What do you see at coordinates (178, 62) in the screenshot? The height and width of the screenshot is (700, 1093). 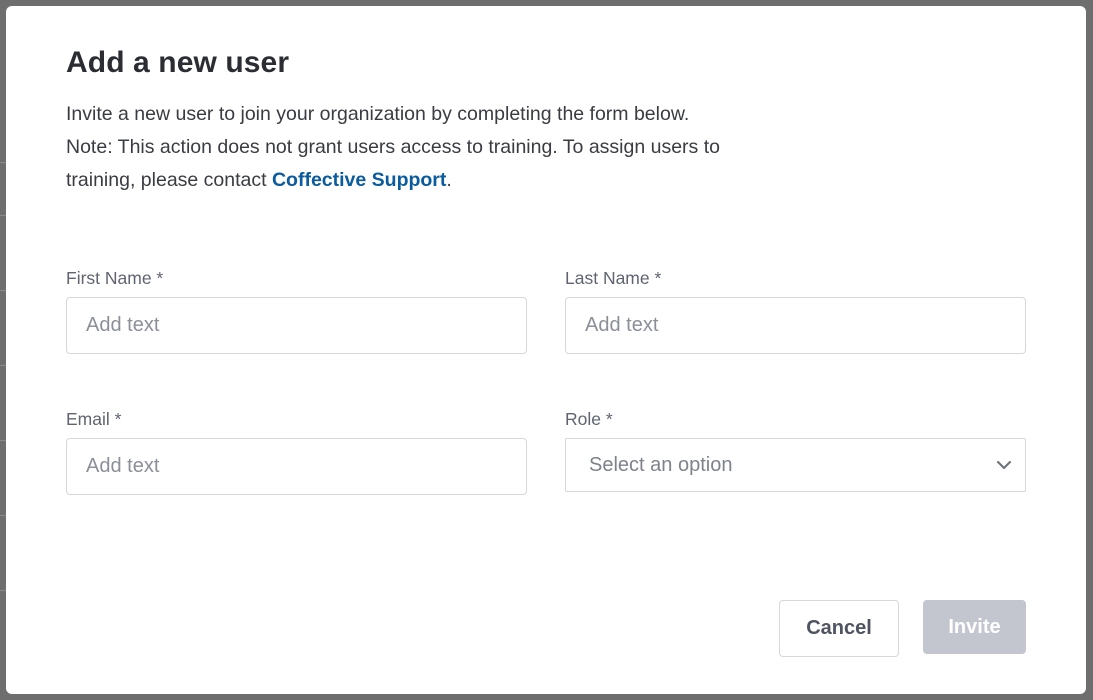 I see `modal-title: Add a new user` at bounding box center [178, 62].